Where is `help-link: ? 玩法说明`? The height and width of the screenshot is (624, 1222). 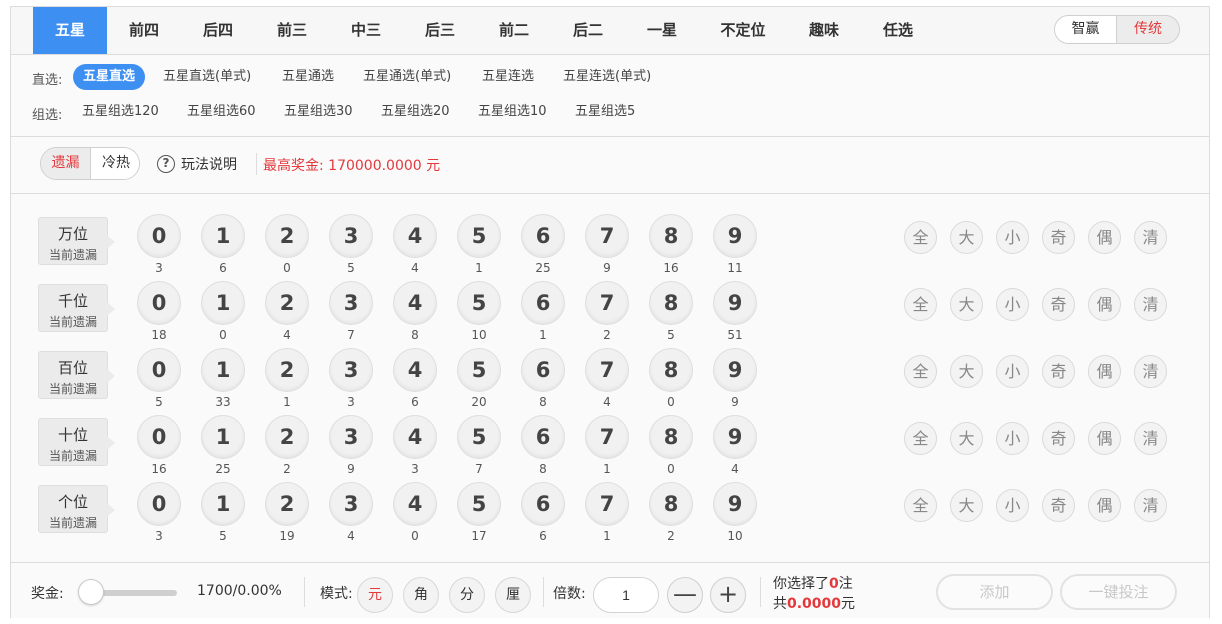
help-link: ? 玩法说明 is located at coordinates (197, 164).